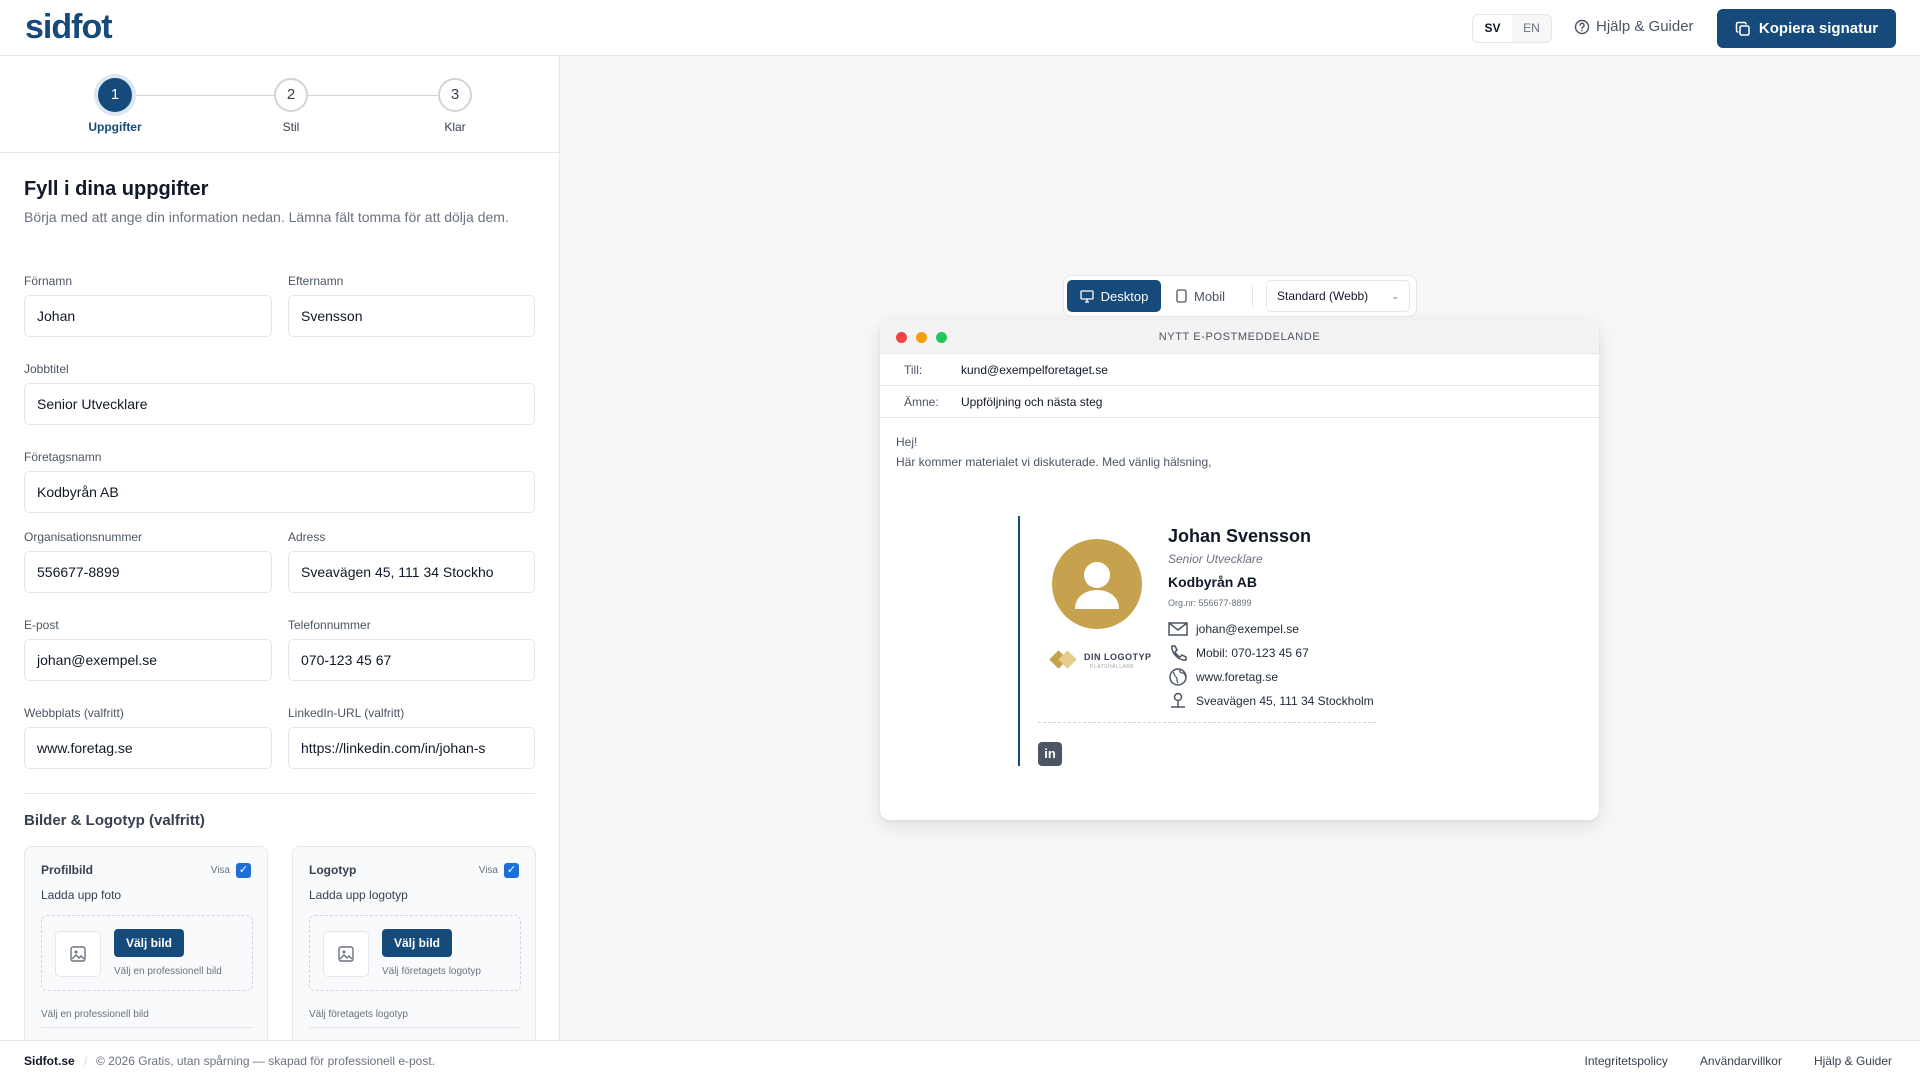 Image resolution: width=1920 pixels, height=1080 pixels. I want to click on address-label: Adress, so click(307, 537).